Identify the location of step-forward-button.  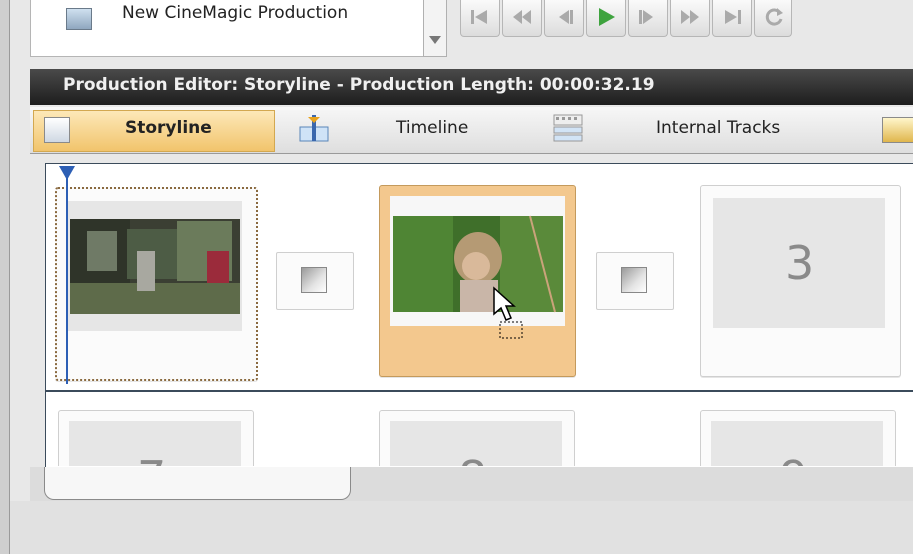
(648, 18).